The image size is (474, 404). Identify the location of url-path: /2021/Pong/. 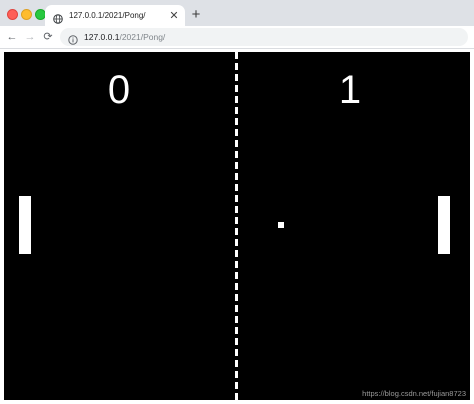
(142, 37).